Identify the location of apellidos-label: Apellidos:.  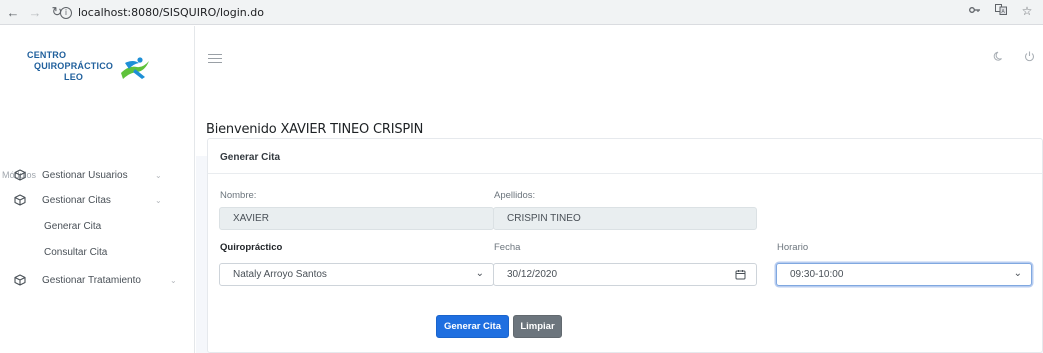
(515, 195).